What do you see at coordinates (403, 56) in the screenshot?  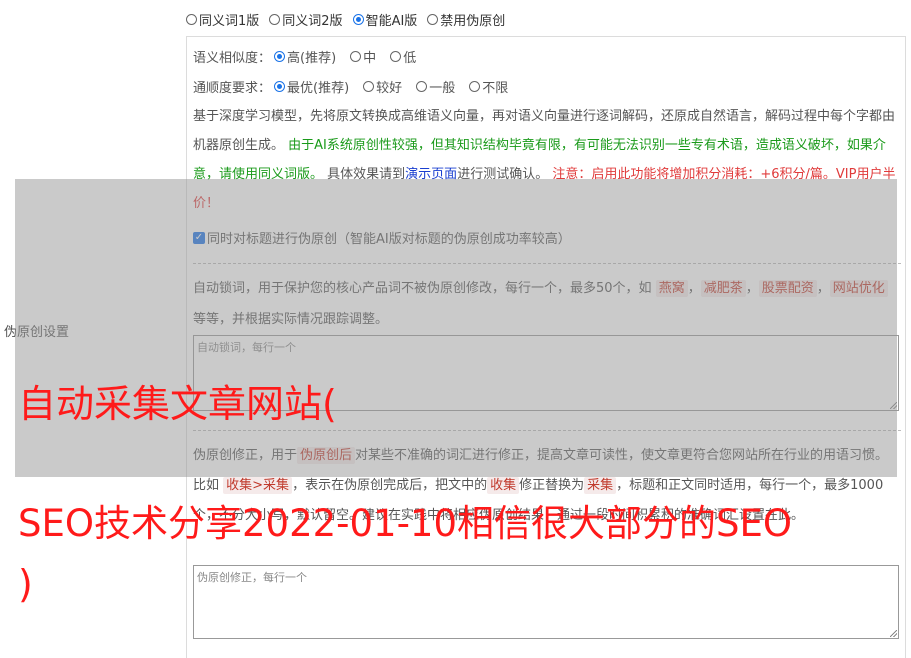 I see `similarity-option-low: 低` at bounding box center [403, 56].